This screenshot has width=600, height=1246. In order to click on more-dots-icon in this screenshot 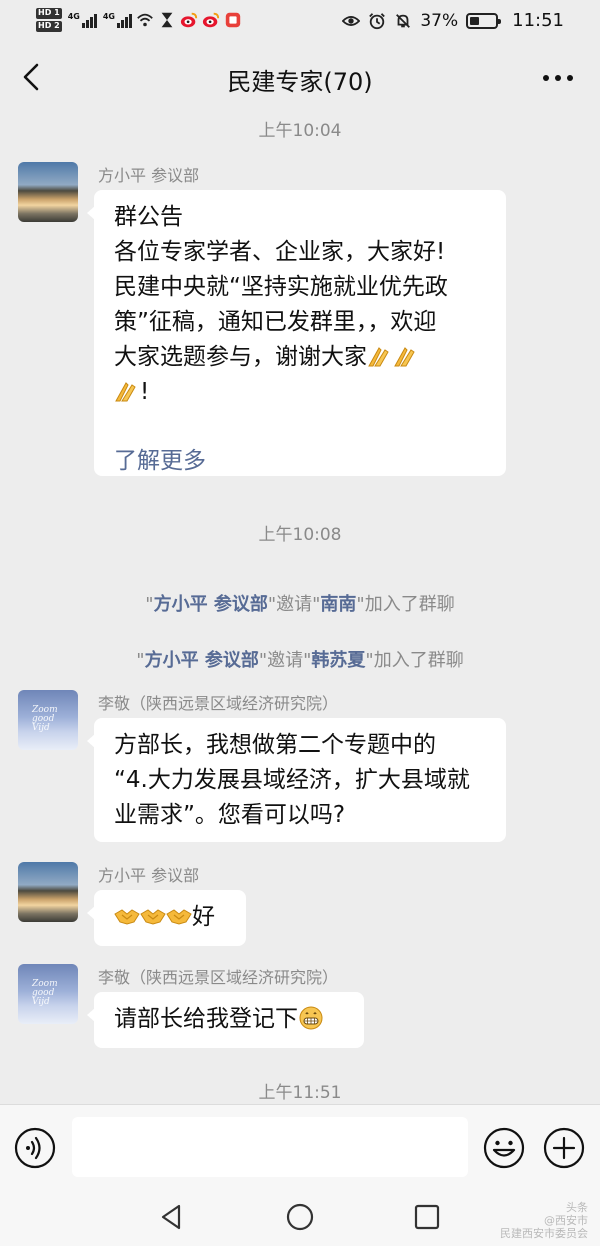, I will do `click(558, 78)`.